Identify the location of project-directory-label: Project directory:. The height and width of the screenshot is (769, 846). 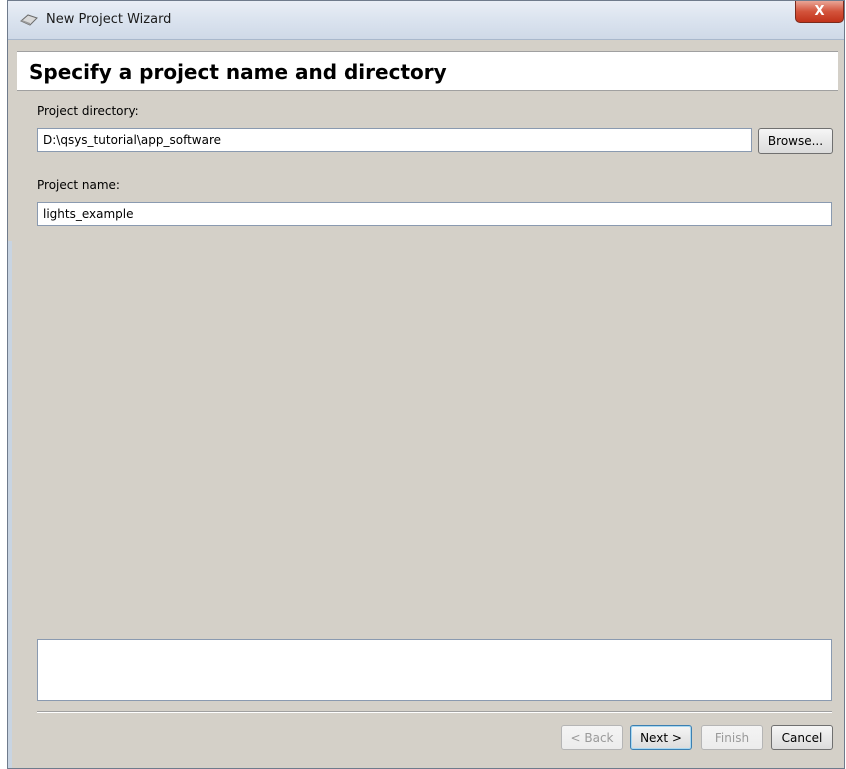
(88, 111).